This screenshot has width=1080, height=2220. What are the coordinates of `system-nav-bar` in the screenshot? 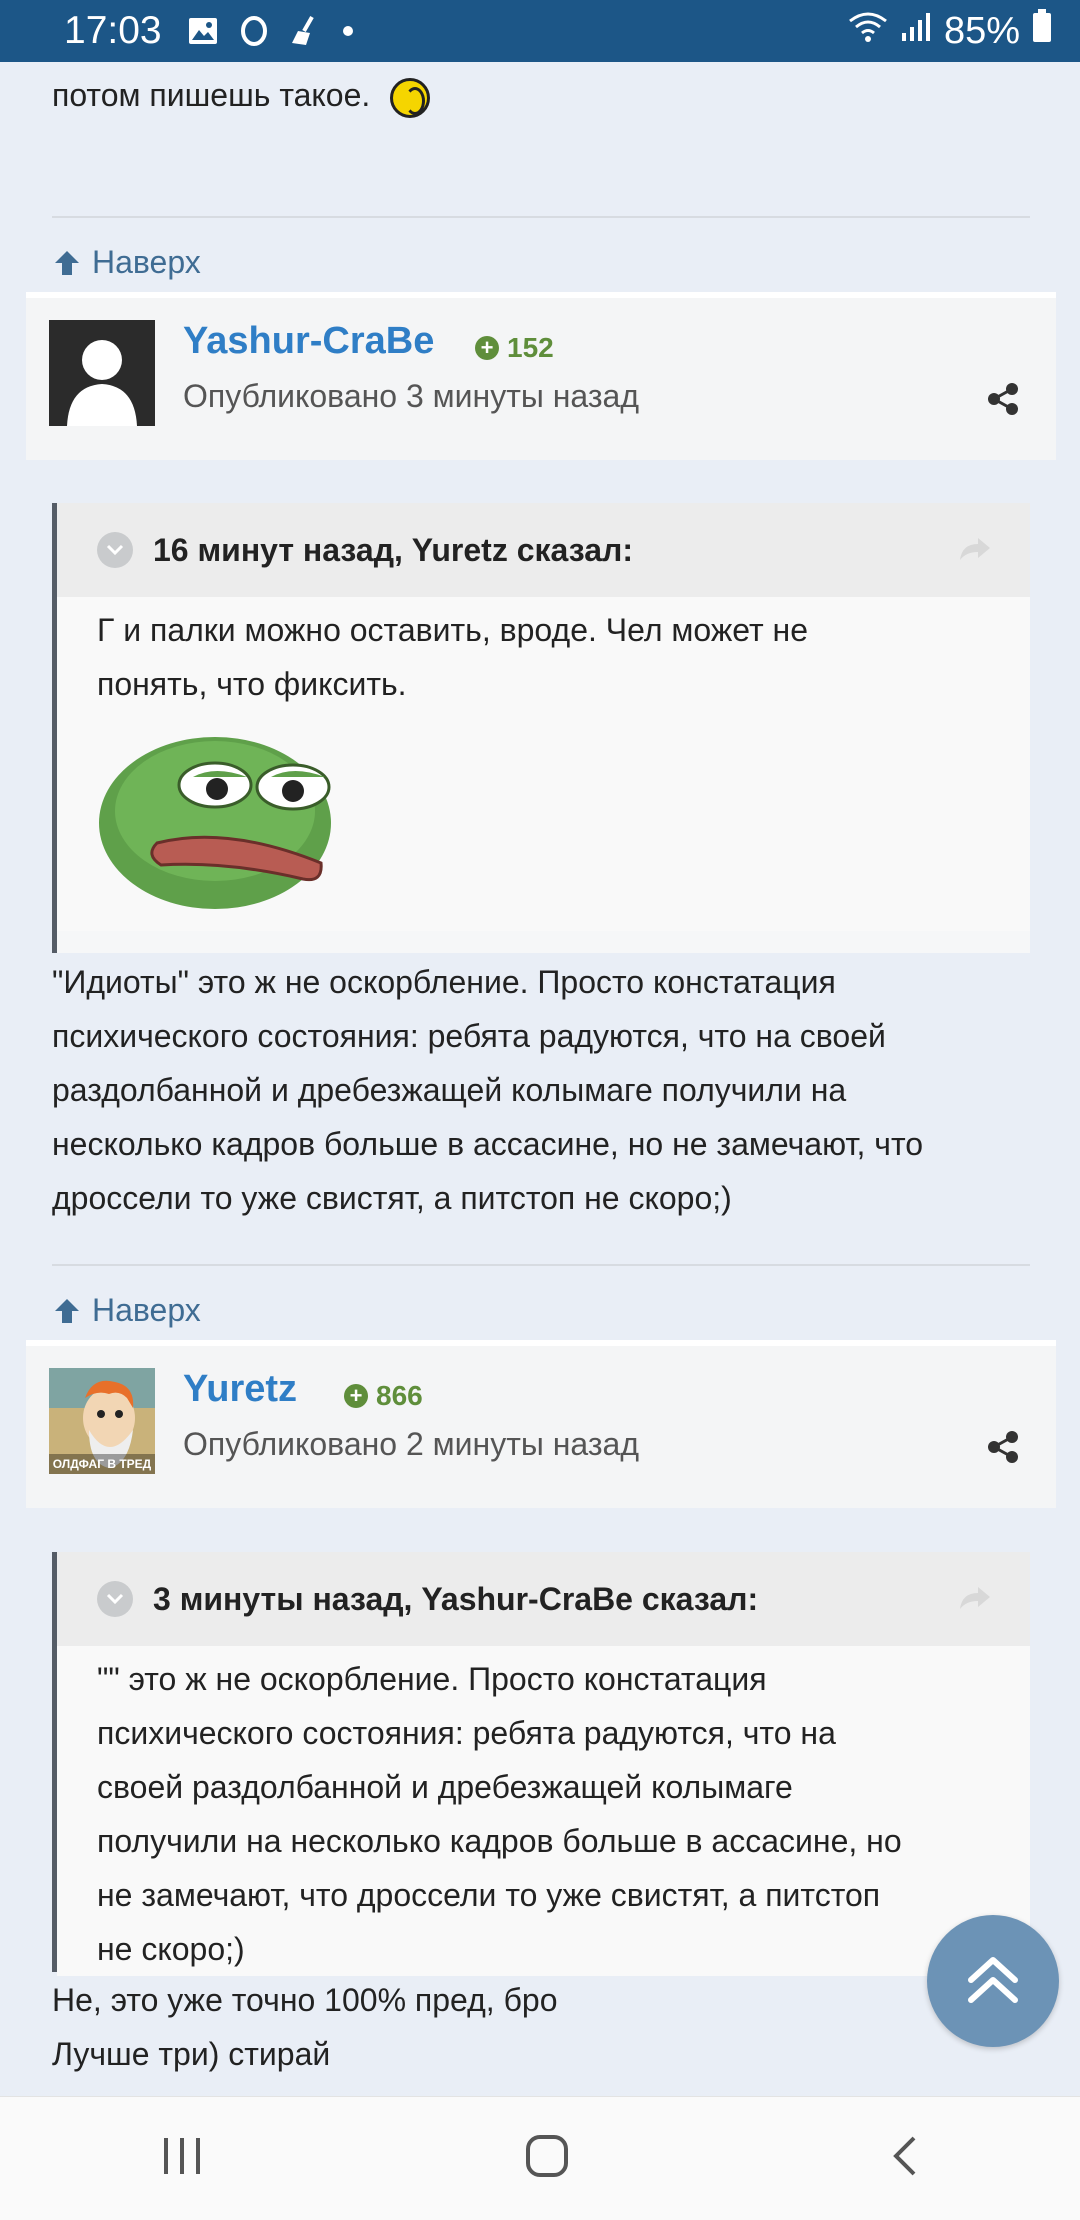 It's located at (540, 2158).